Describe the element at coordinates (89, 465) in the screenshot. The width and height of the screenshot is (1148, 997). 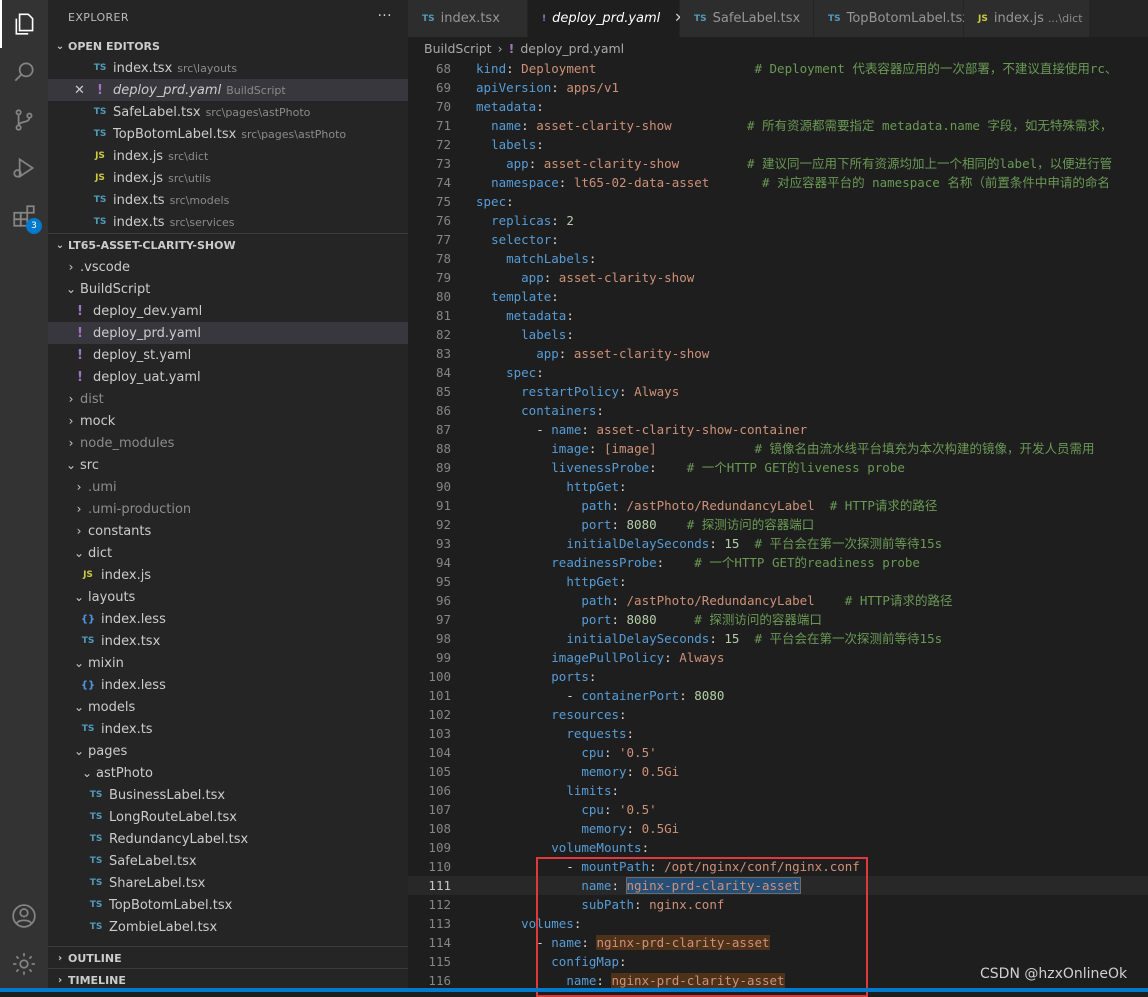
I see `tree-item-label: src` at that location.